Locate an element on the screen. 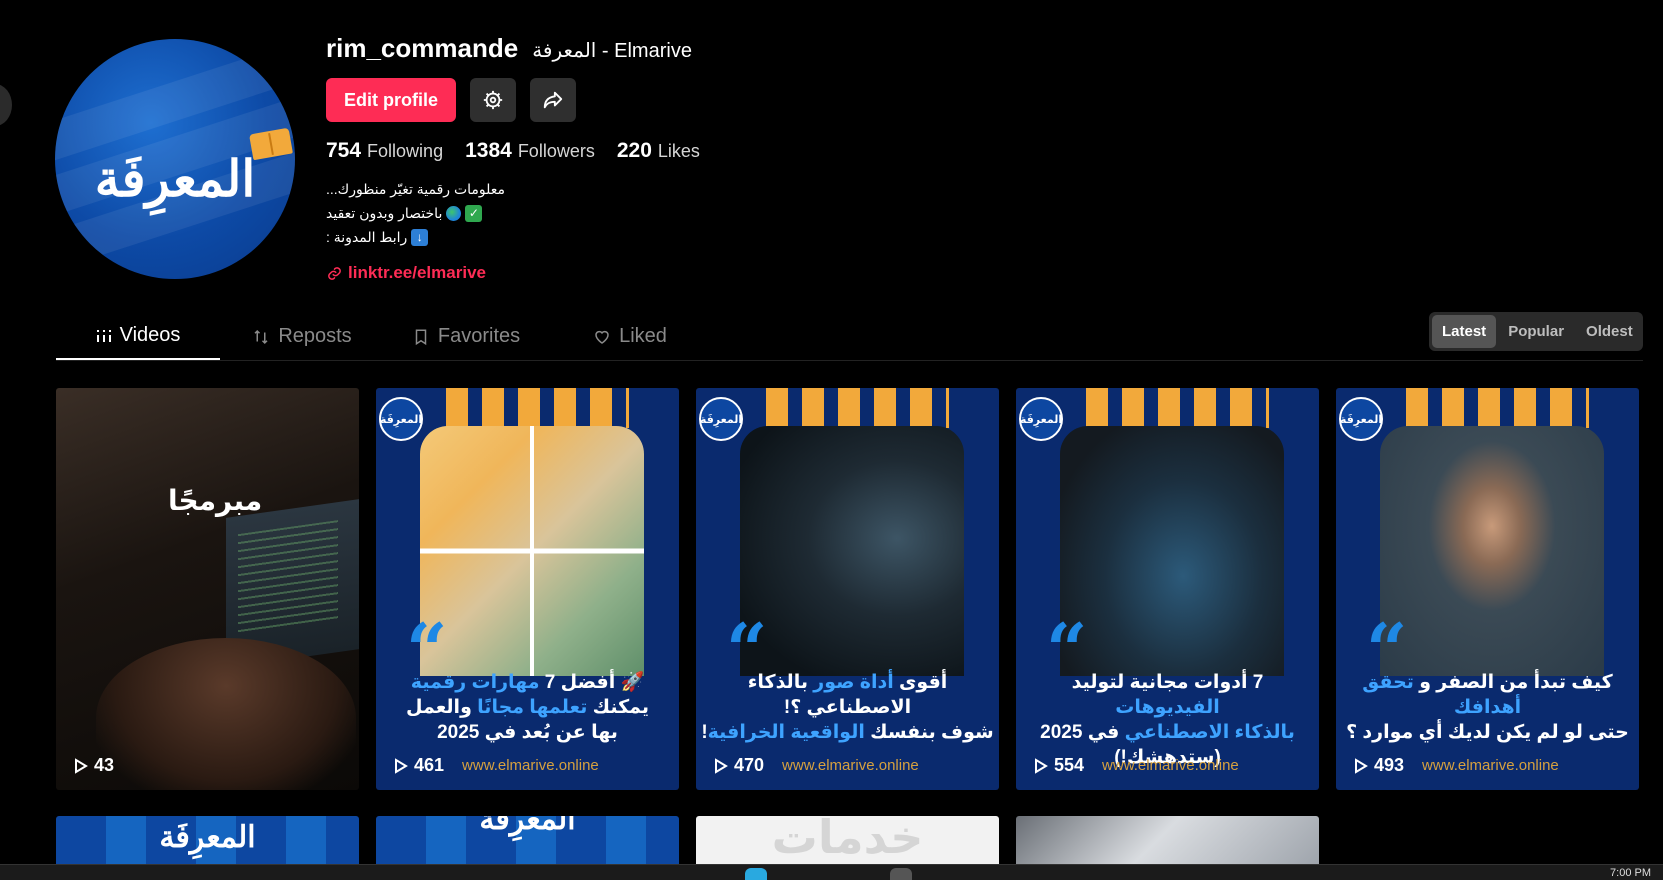  clock: 7:00 PM is located at coordinates (1630, 873).